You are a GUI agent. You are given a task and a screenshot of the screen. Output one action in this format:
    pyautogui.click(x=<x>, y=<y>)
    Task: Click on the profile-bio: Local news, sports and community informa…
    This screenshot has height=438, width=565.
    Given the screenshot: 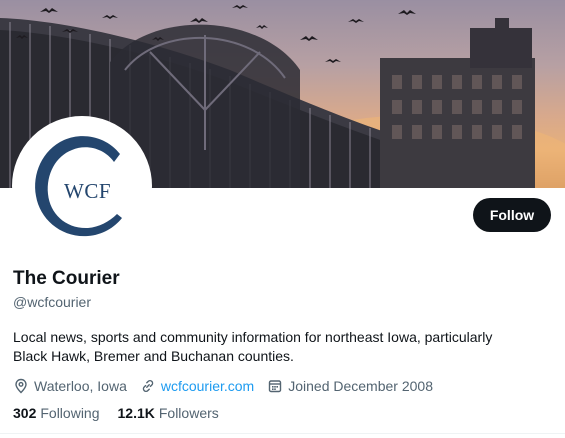 What is the action you would take?
    pyautogui.click(x=283, y=347)
    